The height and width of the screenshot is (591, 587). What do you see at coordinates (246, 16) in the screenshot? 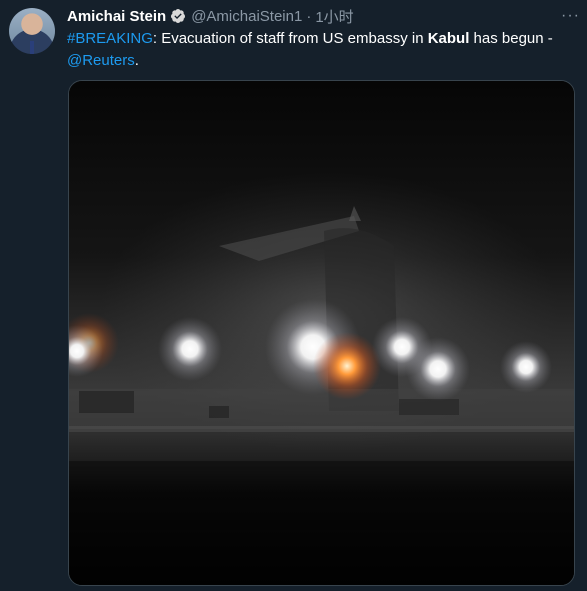
I see `author-handle: @AmichaiStein1` at bounding box center [246, 16].